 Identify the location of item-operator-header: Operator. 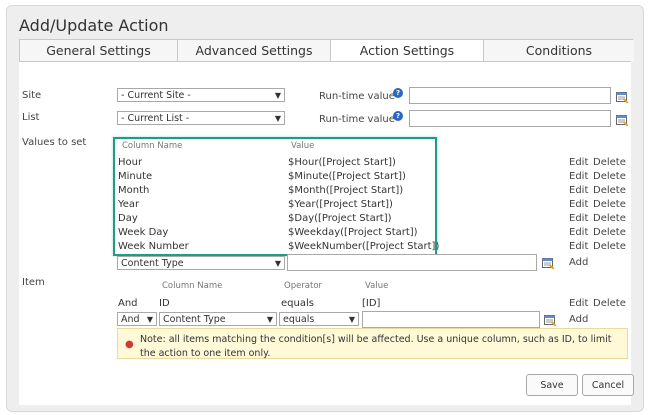
(303, 286).